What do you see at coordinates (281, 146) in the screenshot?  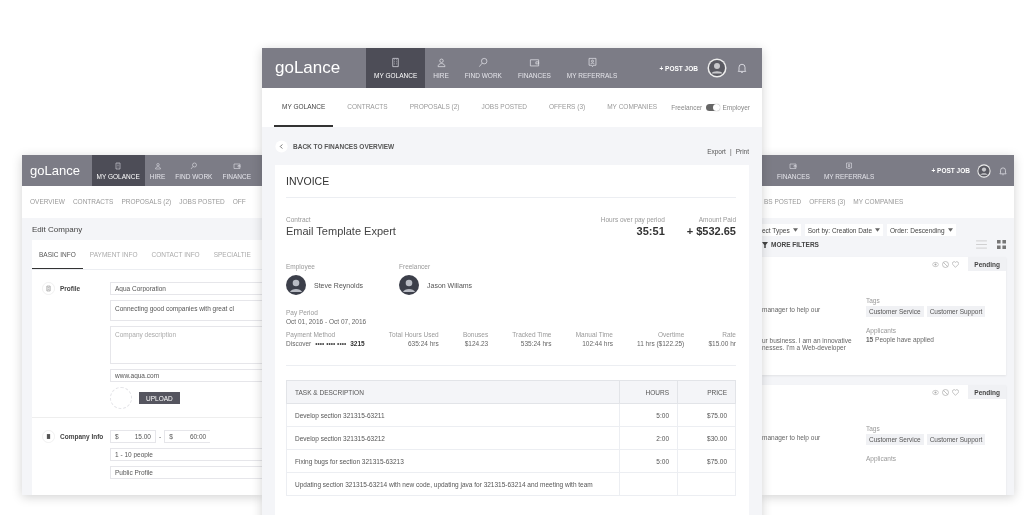 I see `chevron-left-icon` at bounding box center [281, 146].